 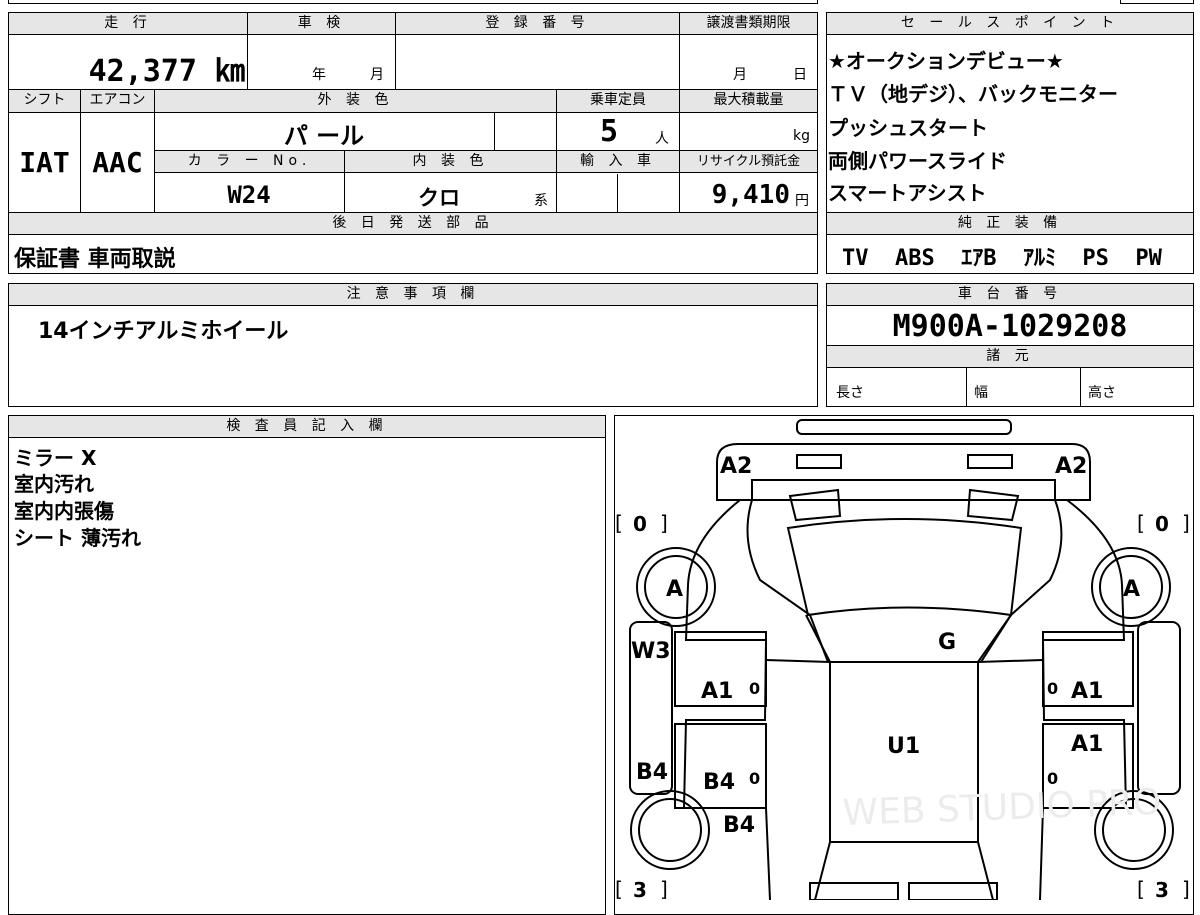 What do you see at coordinates (439, 198) in the screenshot?
I see `interior-color-value: クロ` at bounding box center [439, 198].